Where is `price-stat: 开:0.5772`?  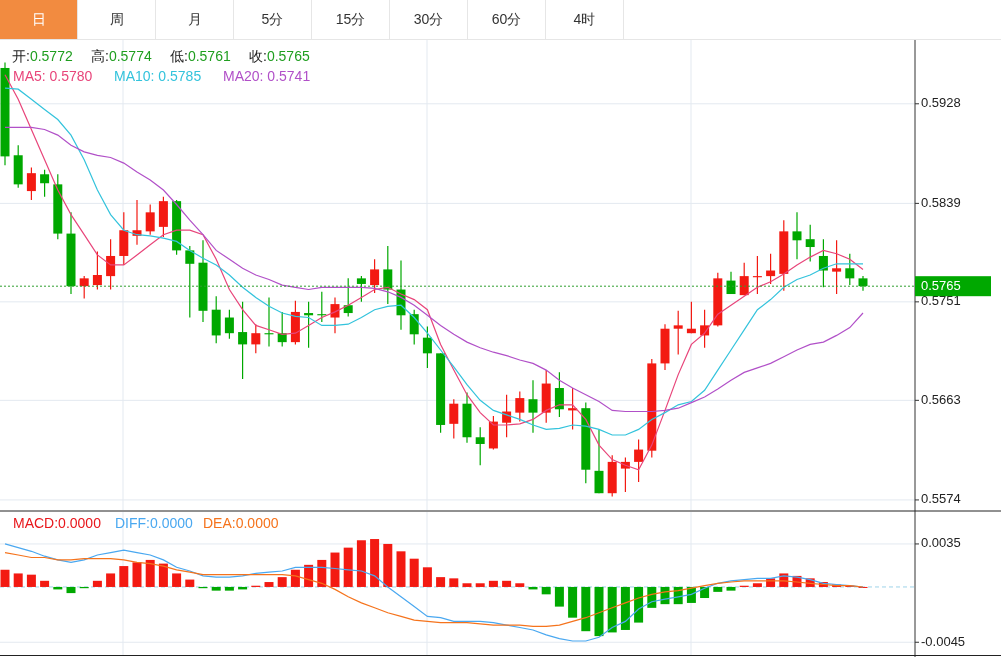
price-stat: 开:0.5772 is located at coordinates (42, 55).